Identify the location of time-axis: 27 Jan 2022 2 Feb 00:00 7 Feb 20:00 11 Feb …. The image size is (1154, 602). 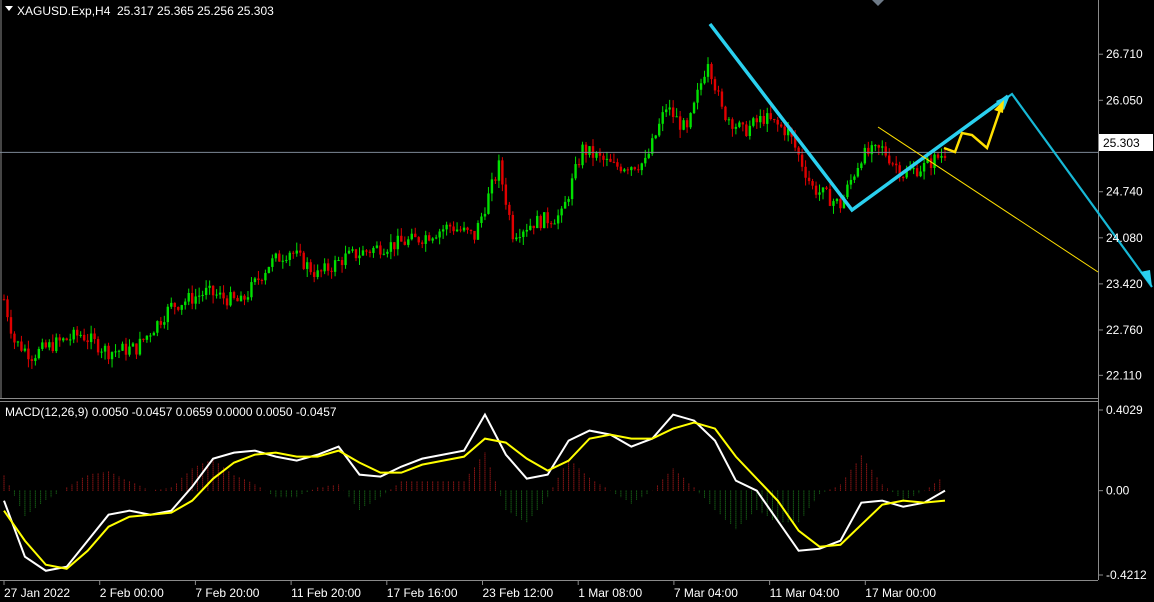
(469, 590).